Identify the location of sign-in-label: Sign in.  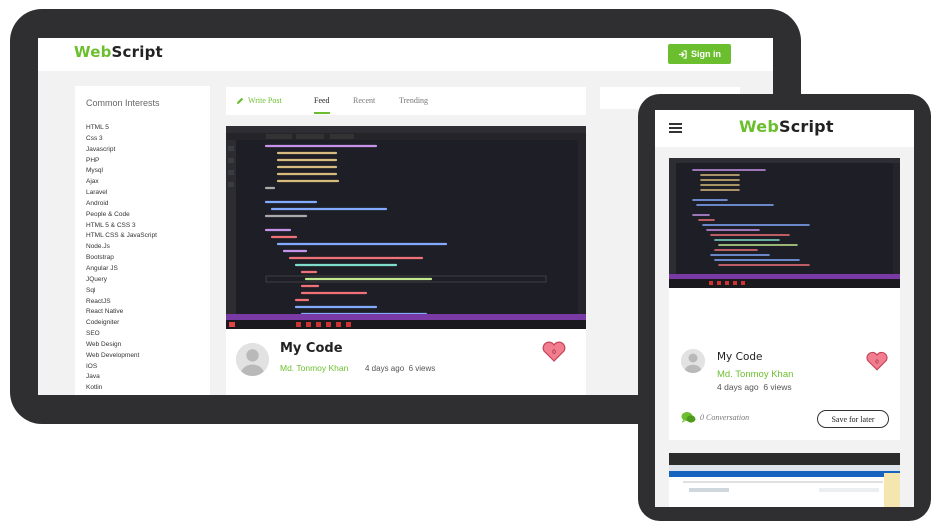
(706, 54).